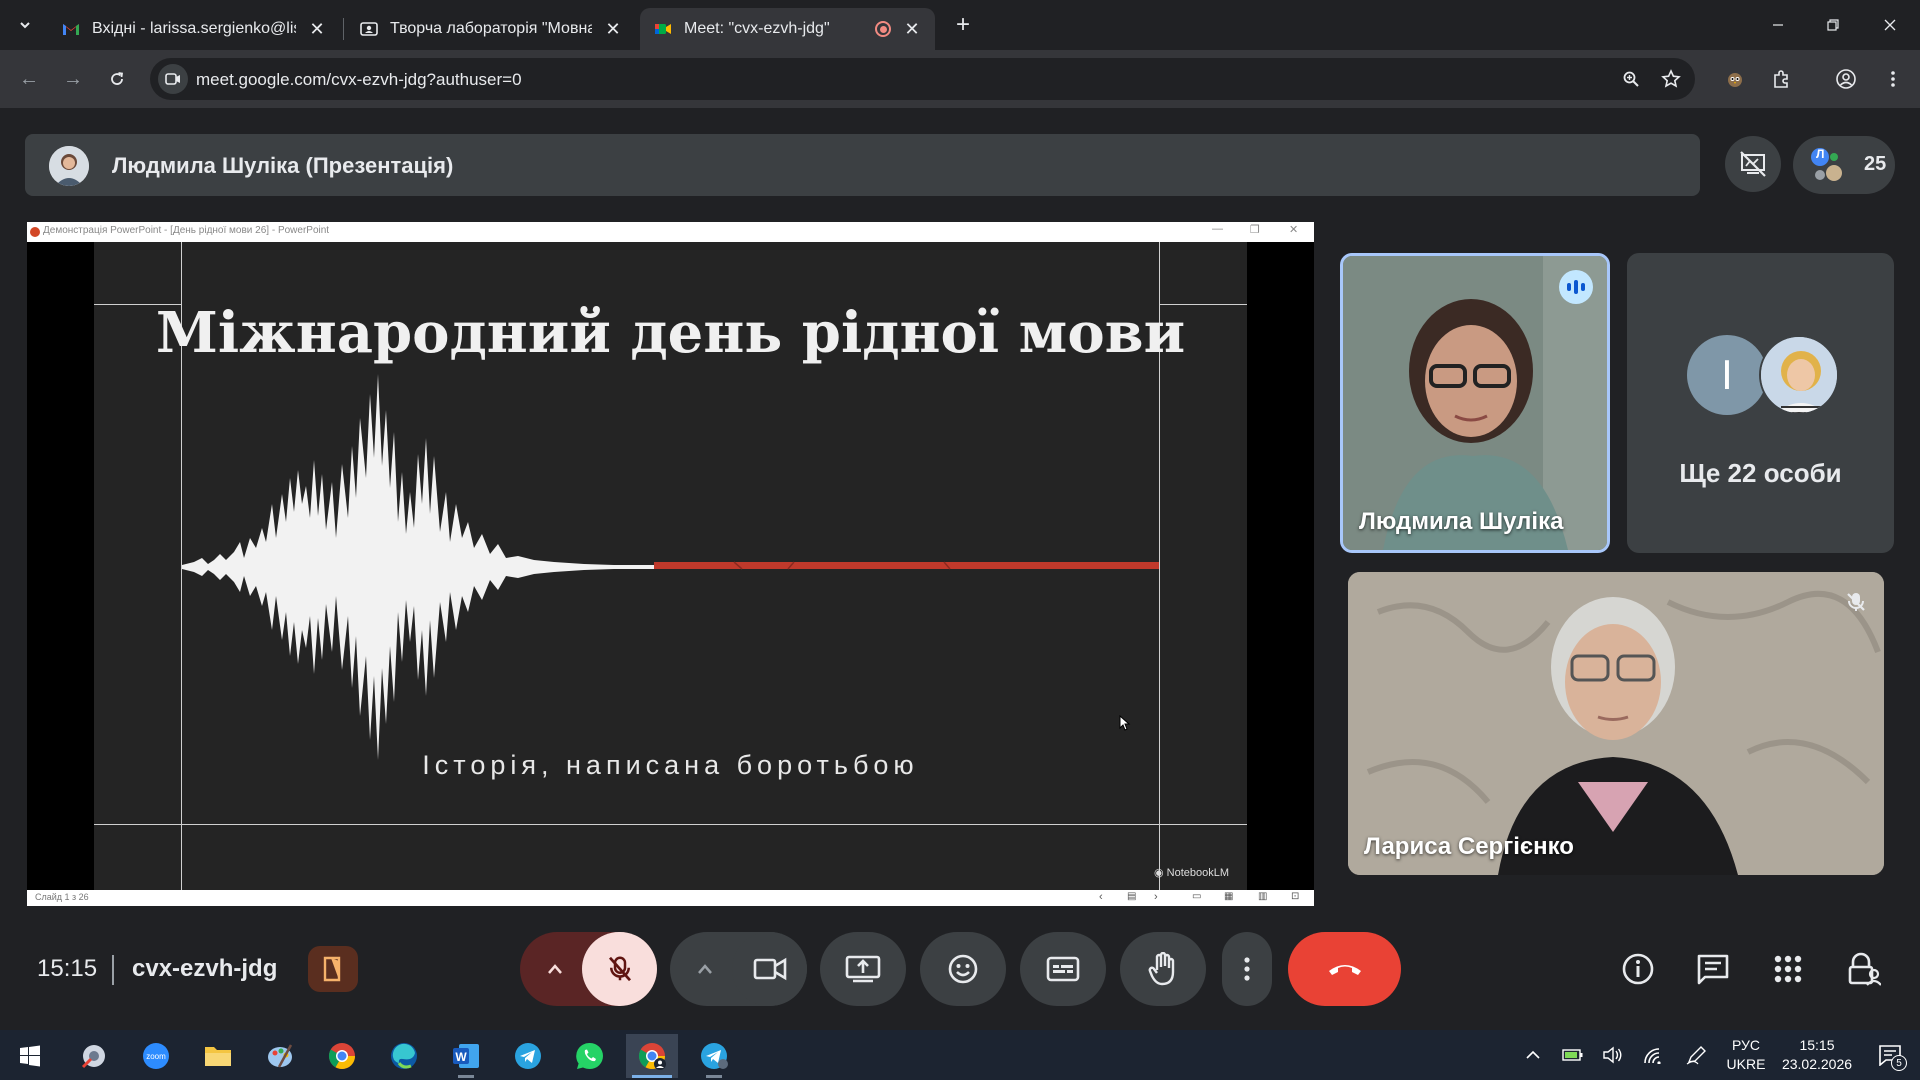  I want to click on present-icon, so click(863, 969).